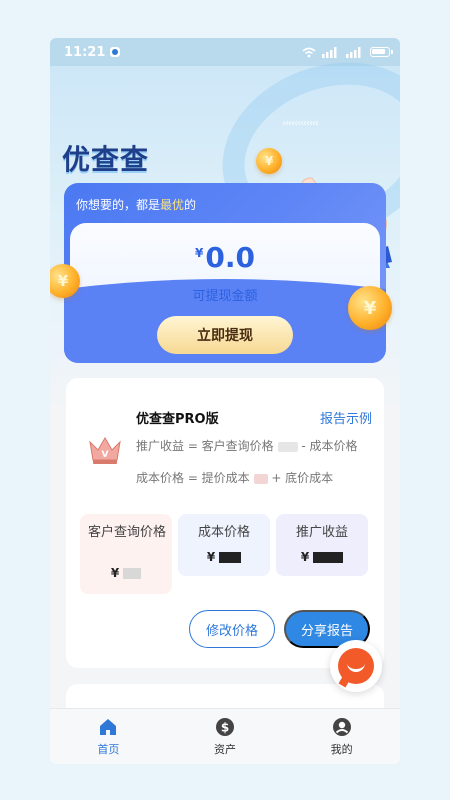 The height and width of the screenshot is (800, 450). Describe the element at coordinates (225, 749) in the screenshot. I see `tab-label: 资产` at that location.